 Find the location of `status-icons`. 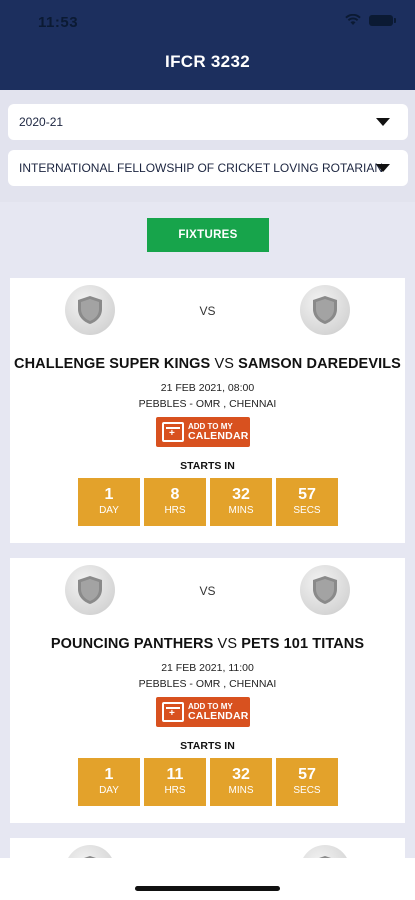

status-icons is located at coordinates (370, 20).